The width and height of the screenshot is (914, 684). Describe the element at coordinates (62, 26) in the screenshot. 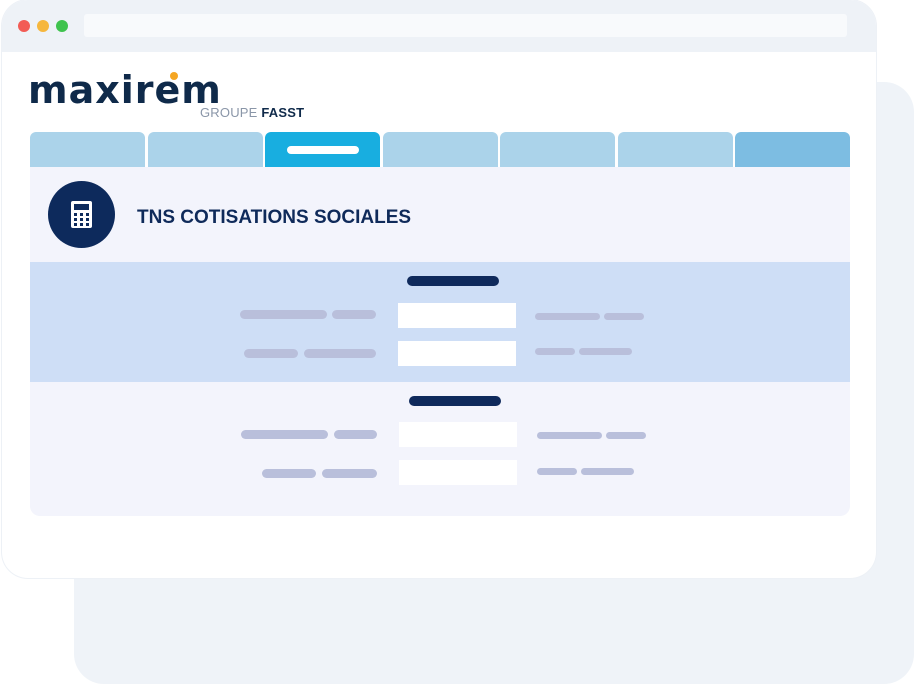

I see `maximize-window-button` at that location.